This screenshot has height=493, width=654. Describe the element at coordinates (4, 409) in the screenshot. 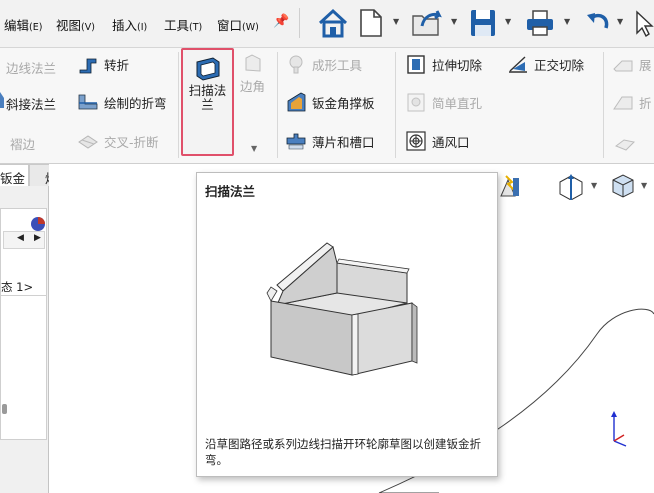

I see `panel-splitter-handle` at that location.